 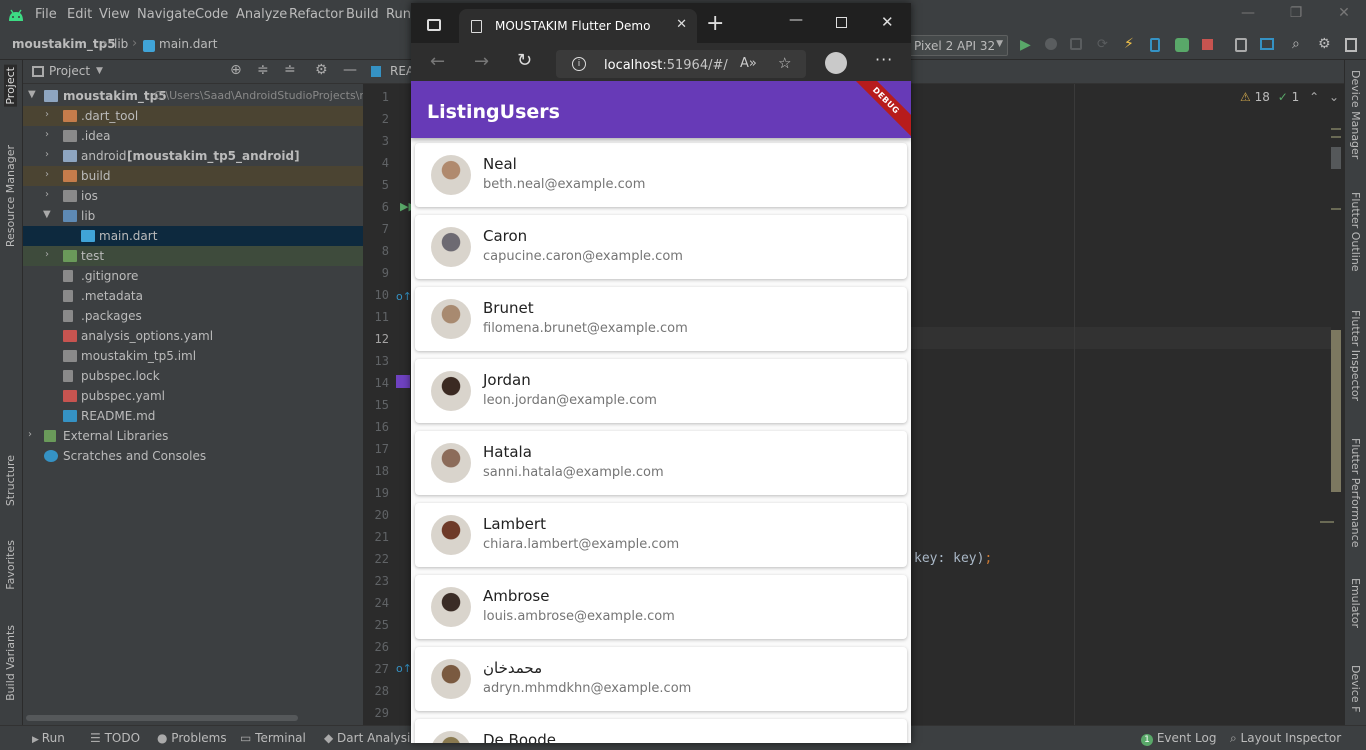 What do you see at coordinates (661, 391) in the screenshot?
I see `user-card: Jordan leon.jordan@example.com` at bounding box center [661, 391].